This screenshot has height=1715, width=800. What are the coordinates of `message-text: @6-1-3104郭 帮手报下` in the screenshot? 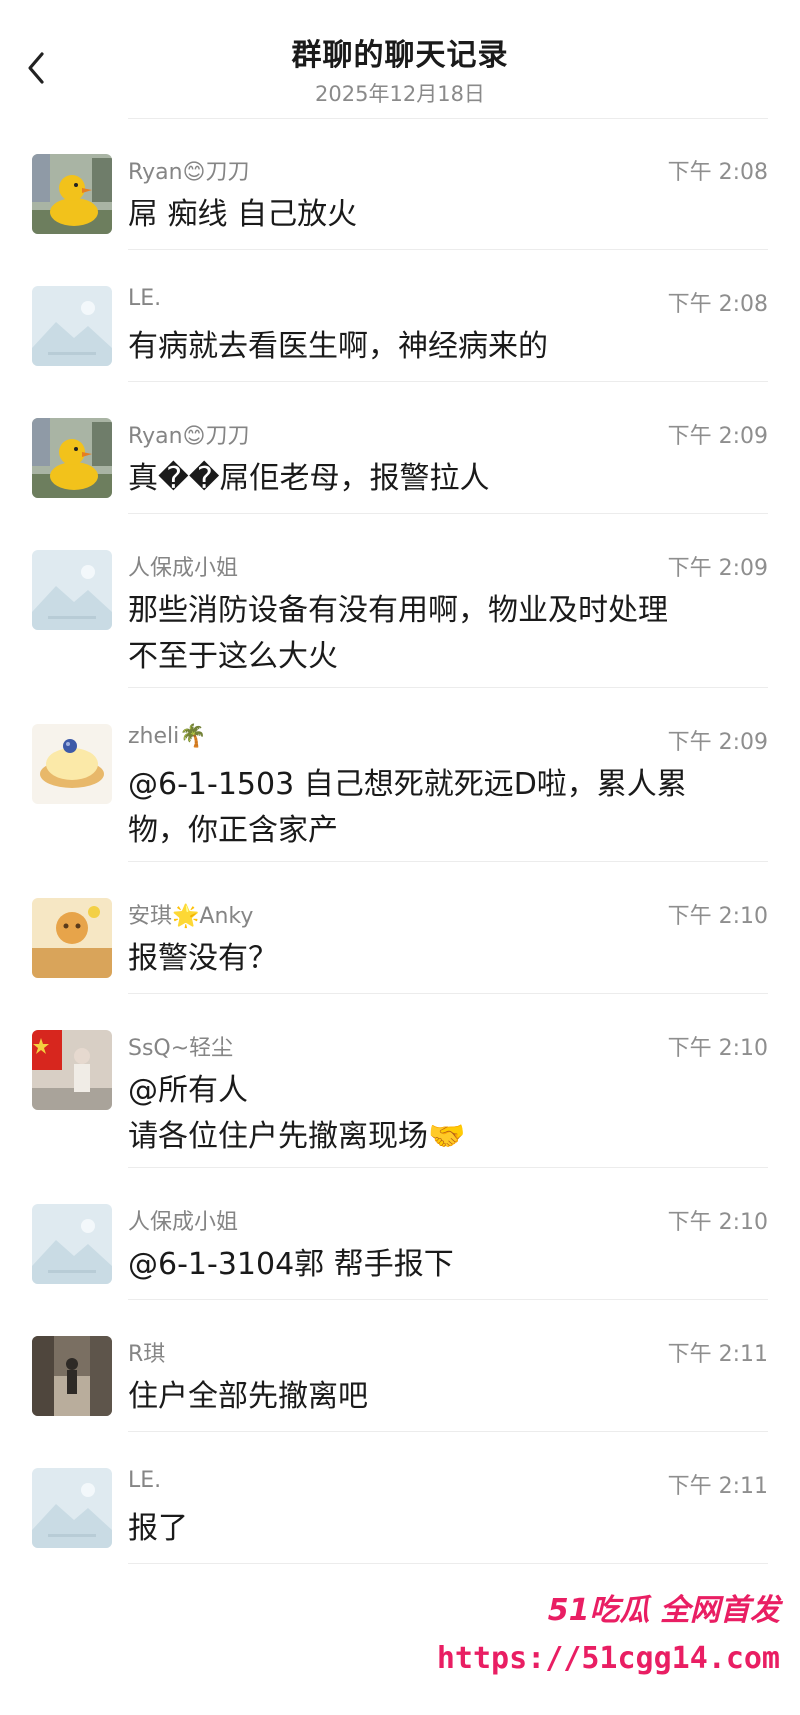 It's located at (291, 1264).